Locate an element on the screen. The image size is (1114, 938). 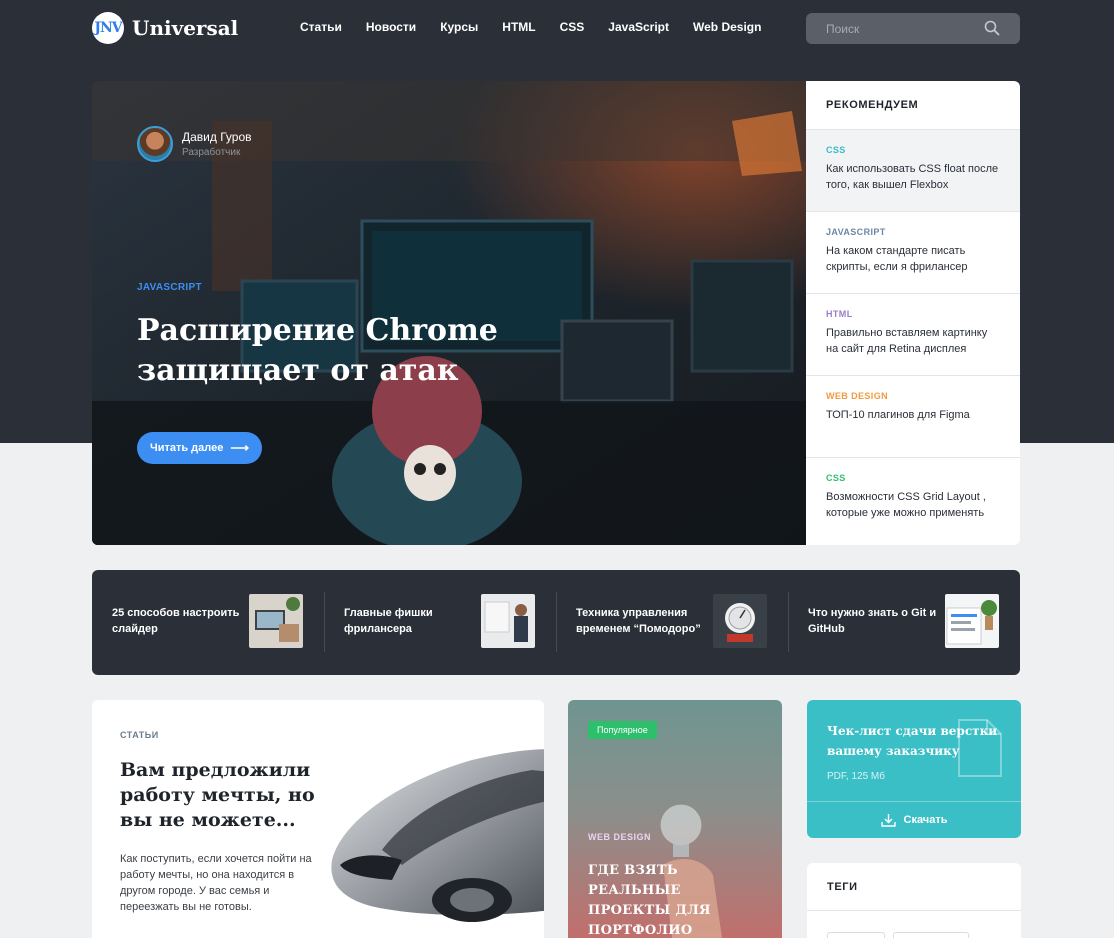
checklist-file-info: PDF, 125 Мб is located at coordinates (856, 776).